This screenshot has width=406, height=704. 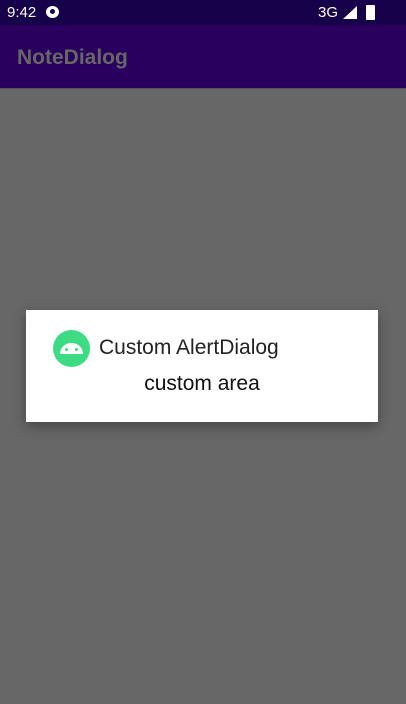 What do you see at coordinates (203, 57) in the screenshot?
I see `app-bar: NoteDialog` at bounding box center [203, 57].